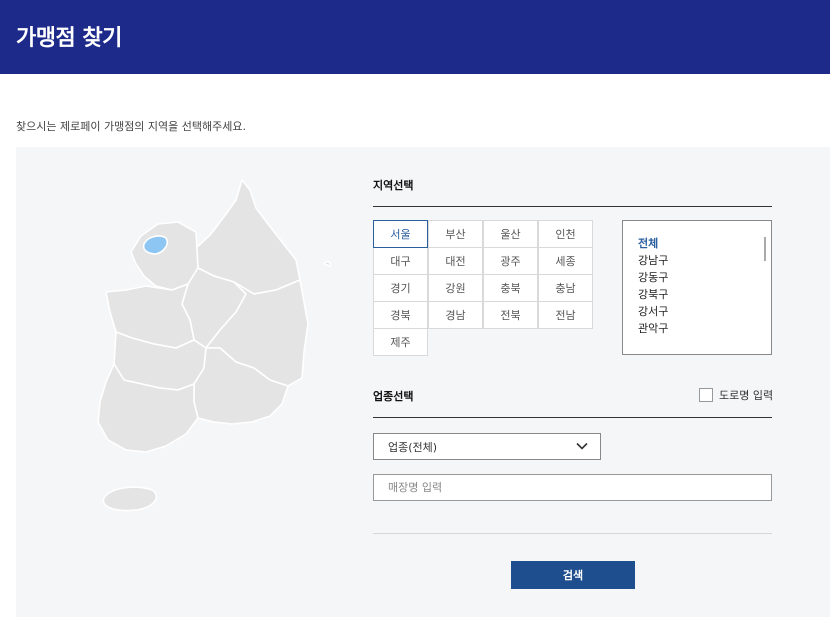 Image resolution: width=830 pixels, height=617 pixels. Describe the element at coordinates (565, 315) in the screenshot. I see `city-button-jeonnam: 전남` at that location.